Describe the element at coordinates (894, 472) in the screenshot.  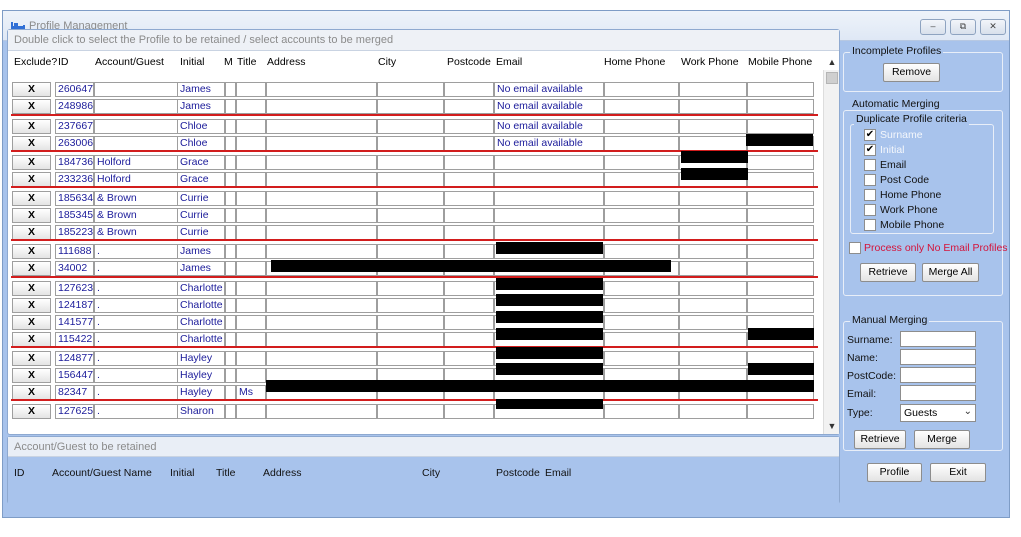
I see `profile-button: Profile` at that location.